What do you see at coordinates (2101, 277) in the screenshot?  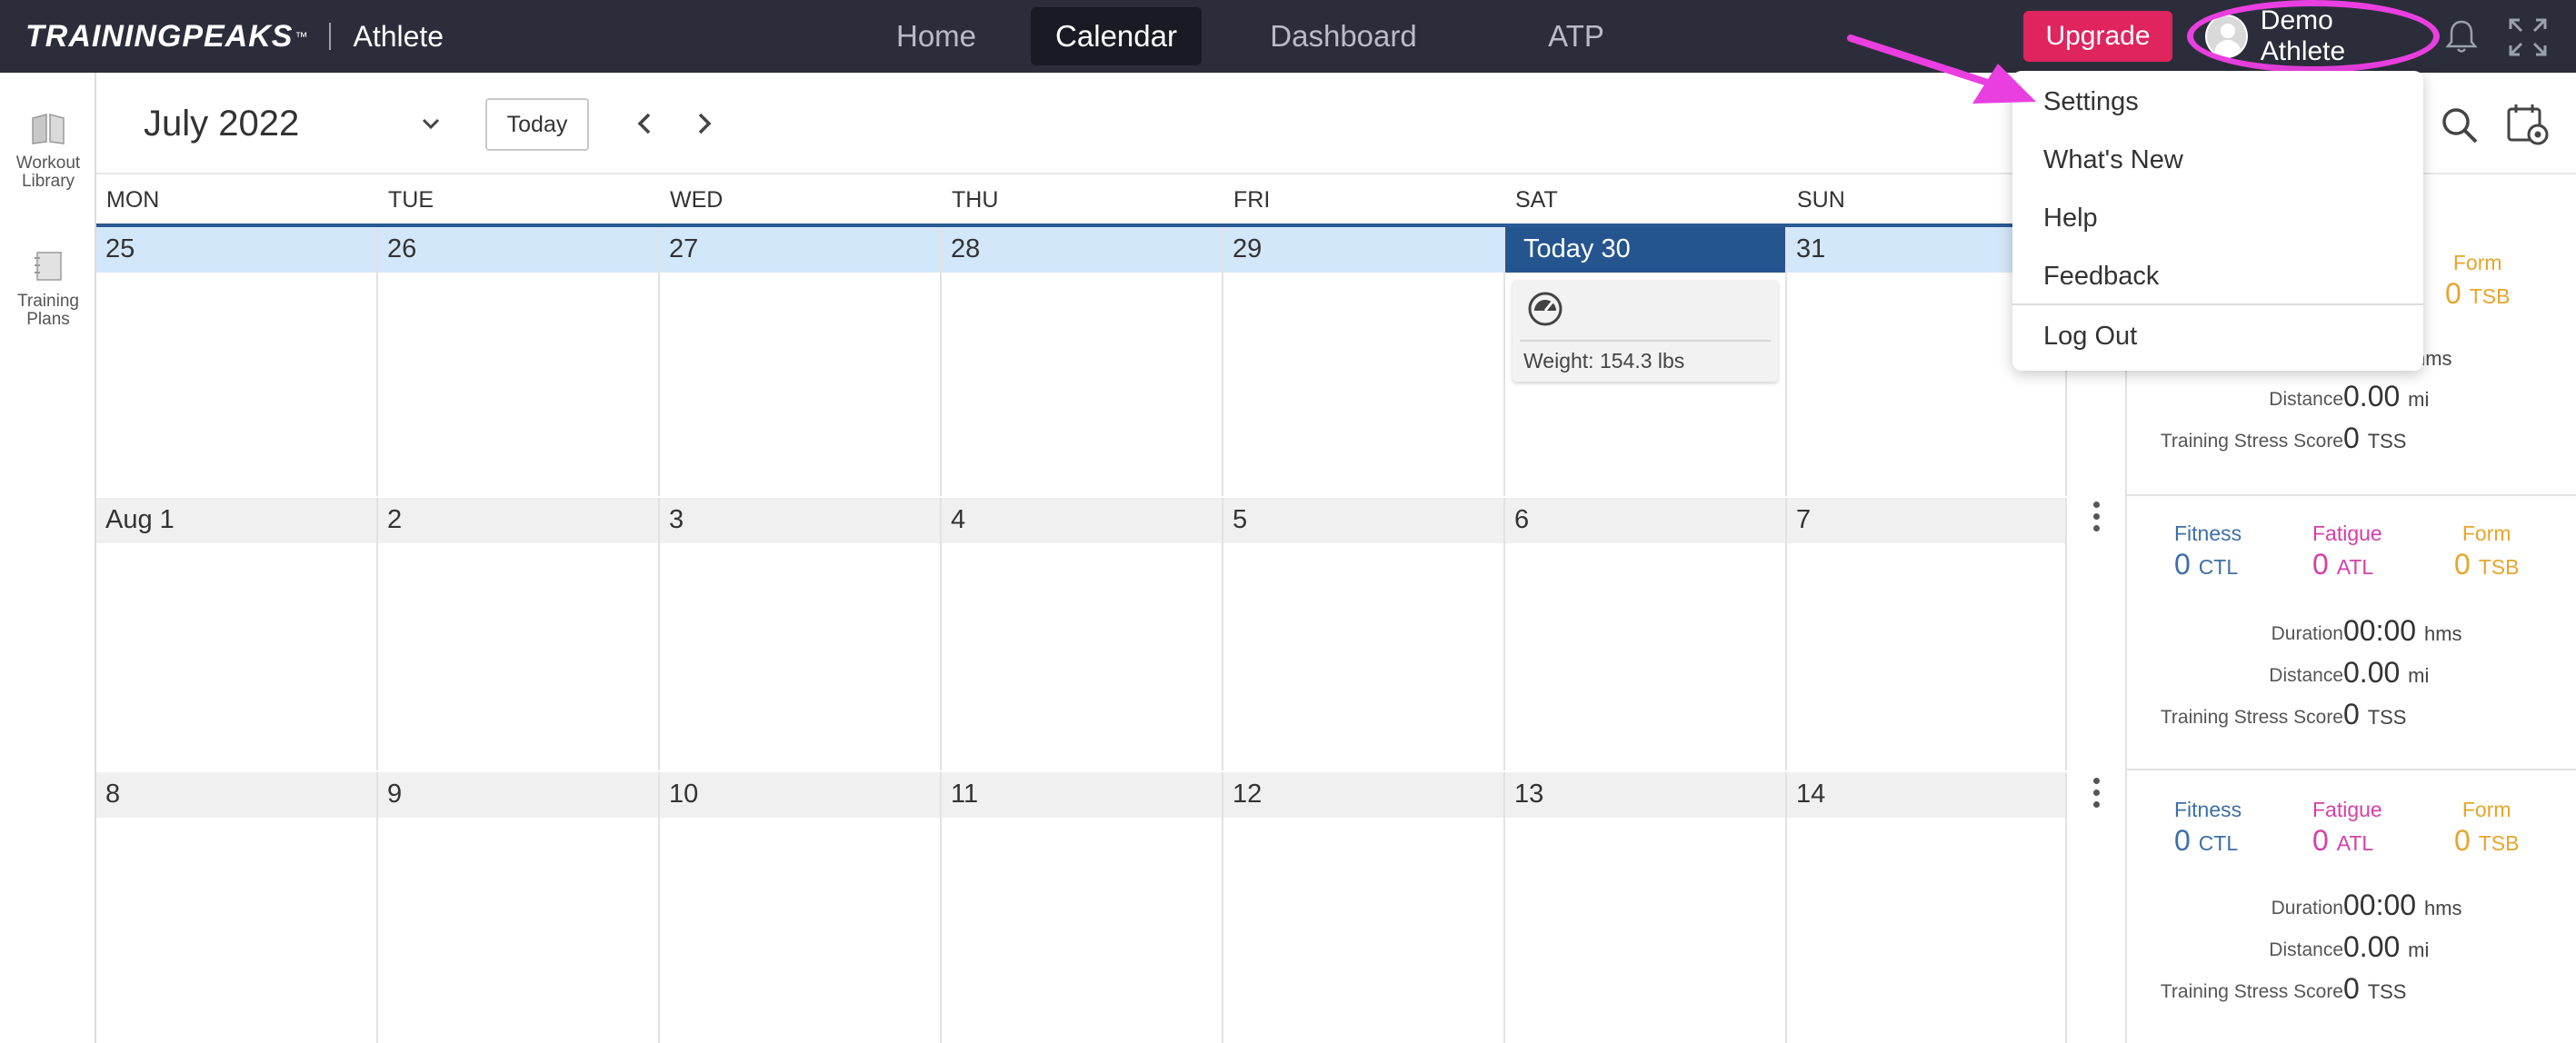 I see `menu-item-feedback: Feedback` at bounding box center [2101, 277].